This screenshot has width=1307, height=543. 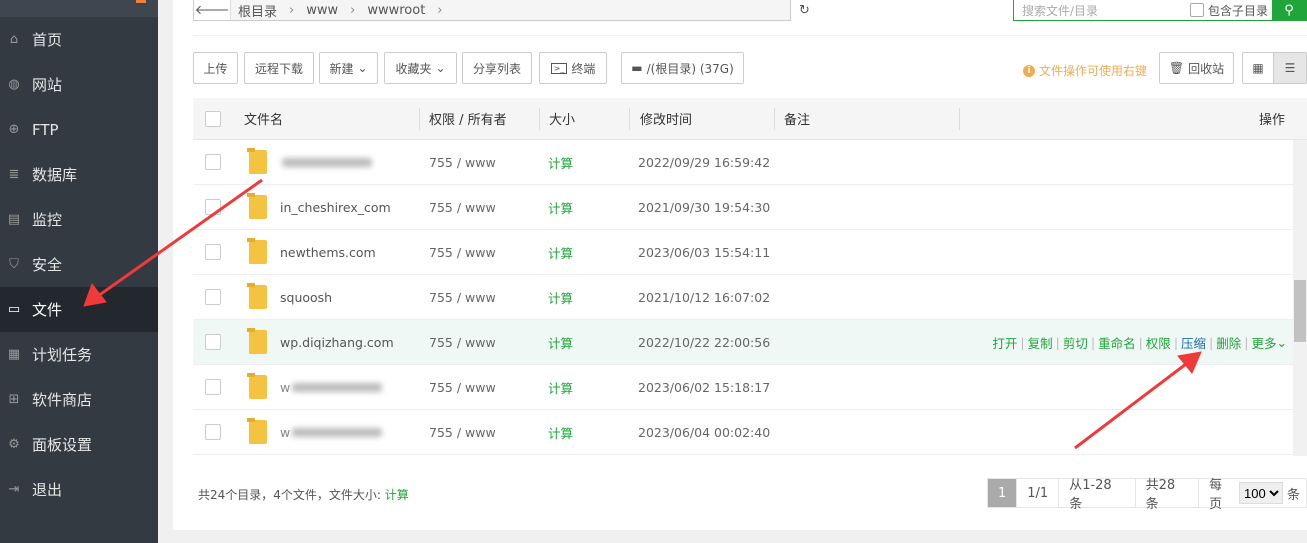 What do you see at coordinates (322, 10) in the screenshot?
I see `breadcrumb-item: www` at bounding box center [322, 10].